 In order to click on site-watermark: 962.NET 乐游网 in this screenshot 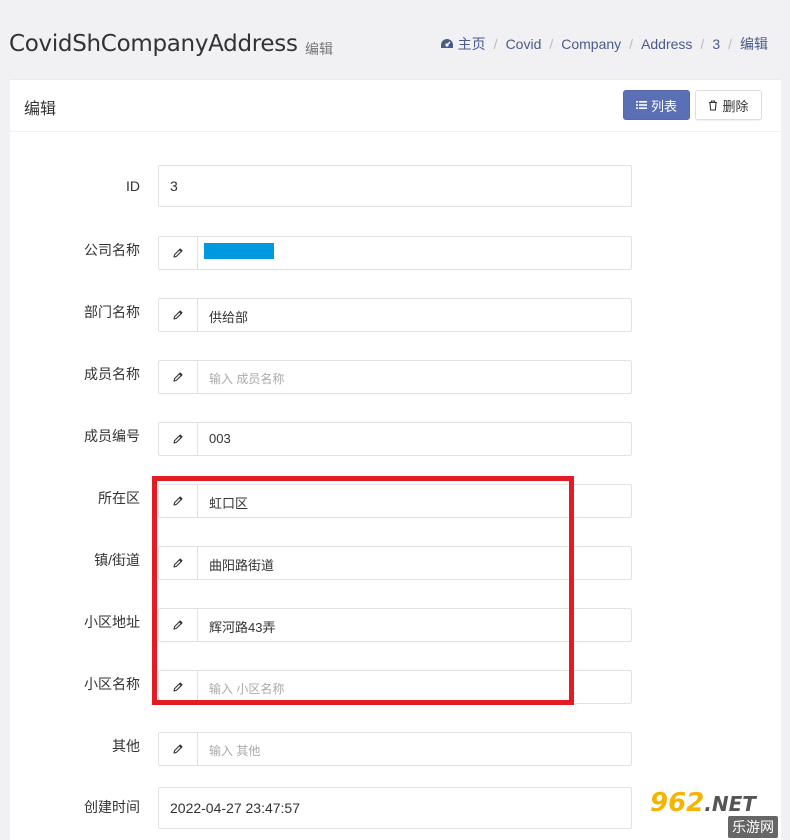, I will do `click(720, 814)`.